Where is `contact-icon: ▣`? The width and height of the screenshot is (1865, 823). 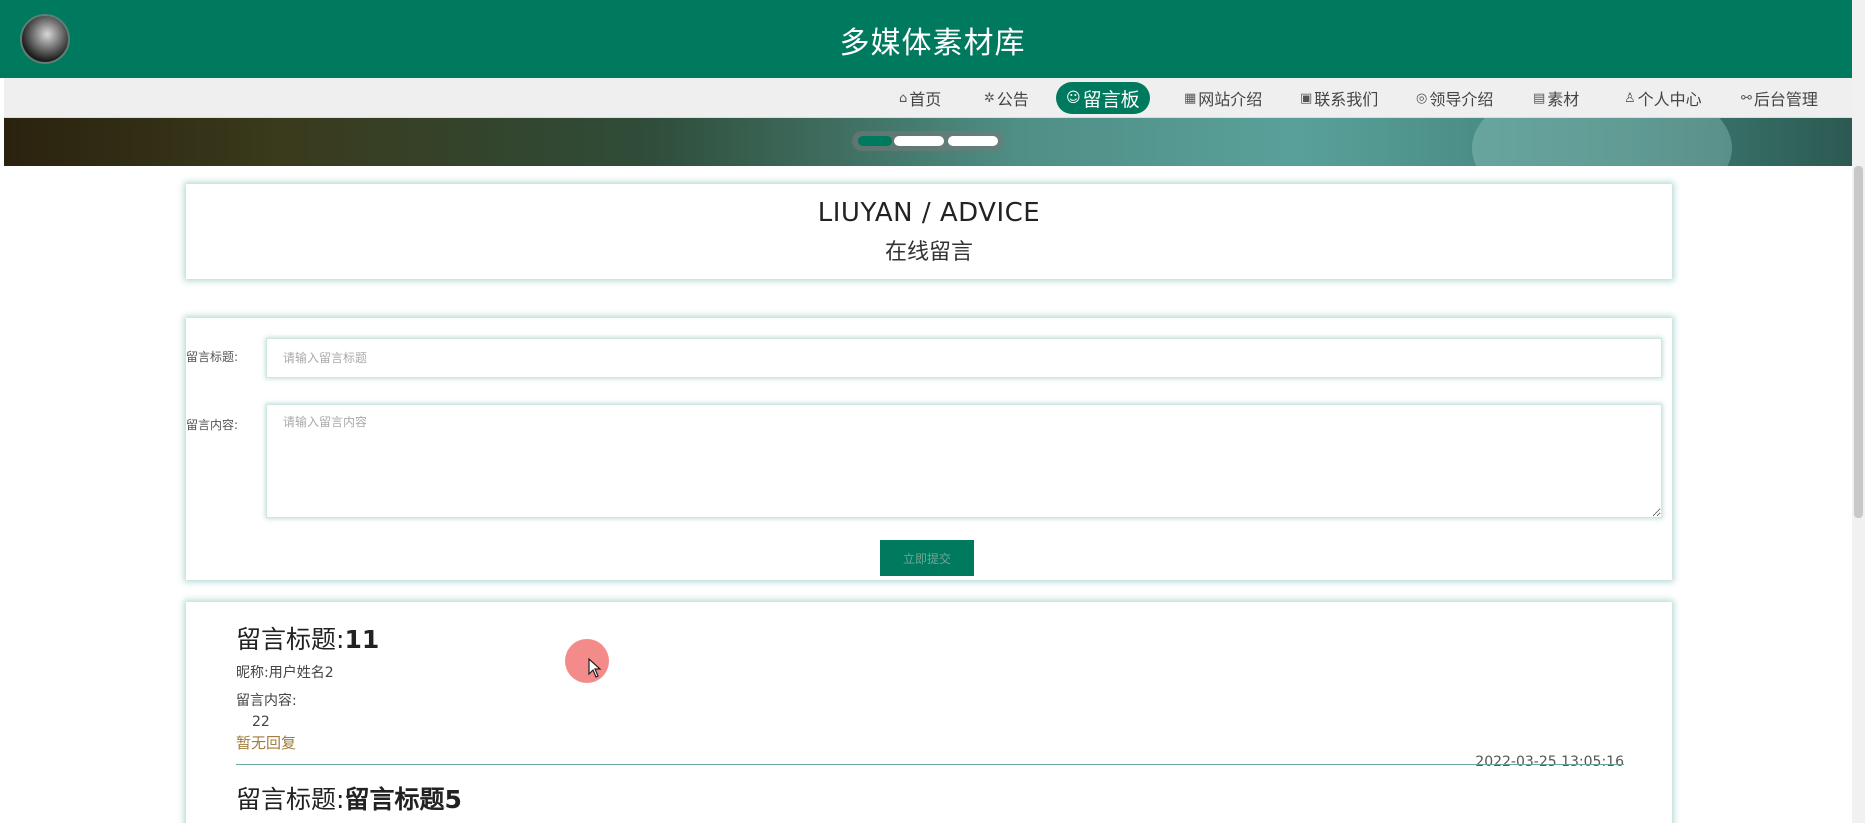 contact-icon: ▣ is located at coordinates (1306, 98).